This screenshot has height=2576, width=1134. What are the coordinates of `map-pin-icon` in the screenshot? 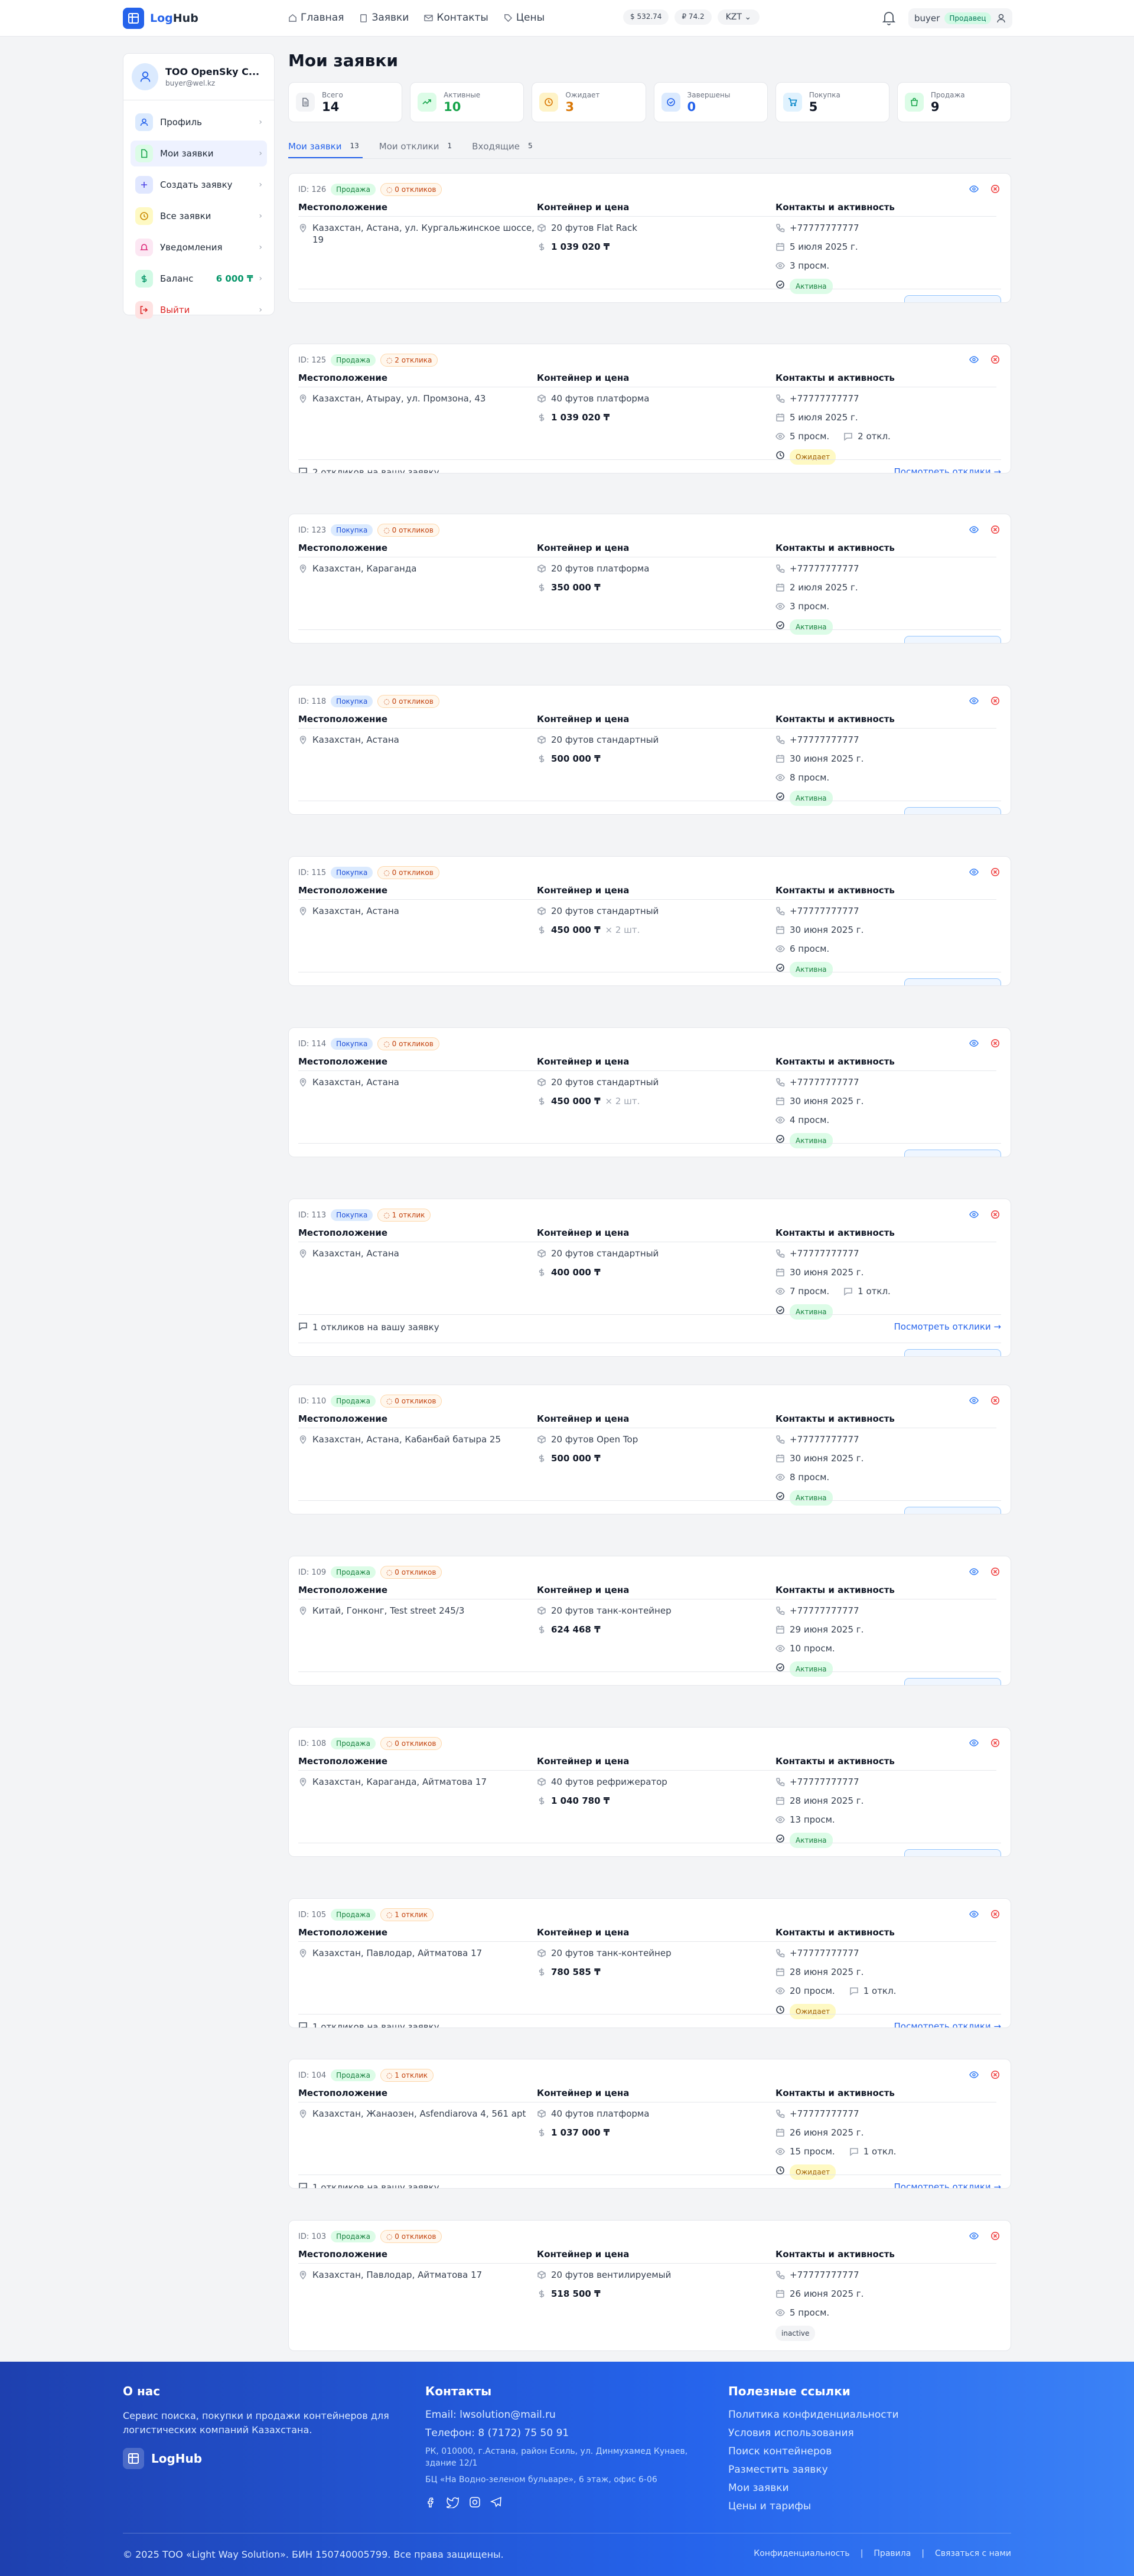 It's located at (303, 1255).